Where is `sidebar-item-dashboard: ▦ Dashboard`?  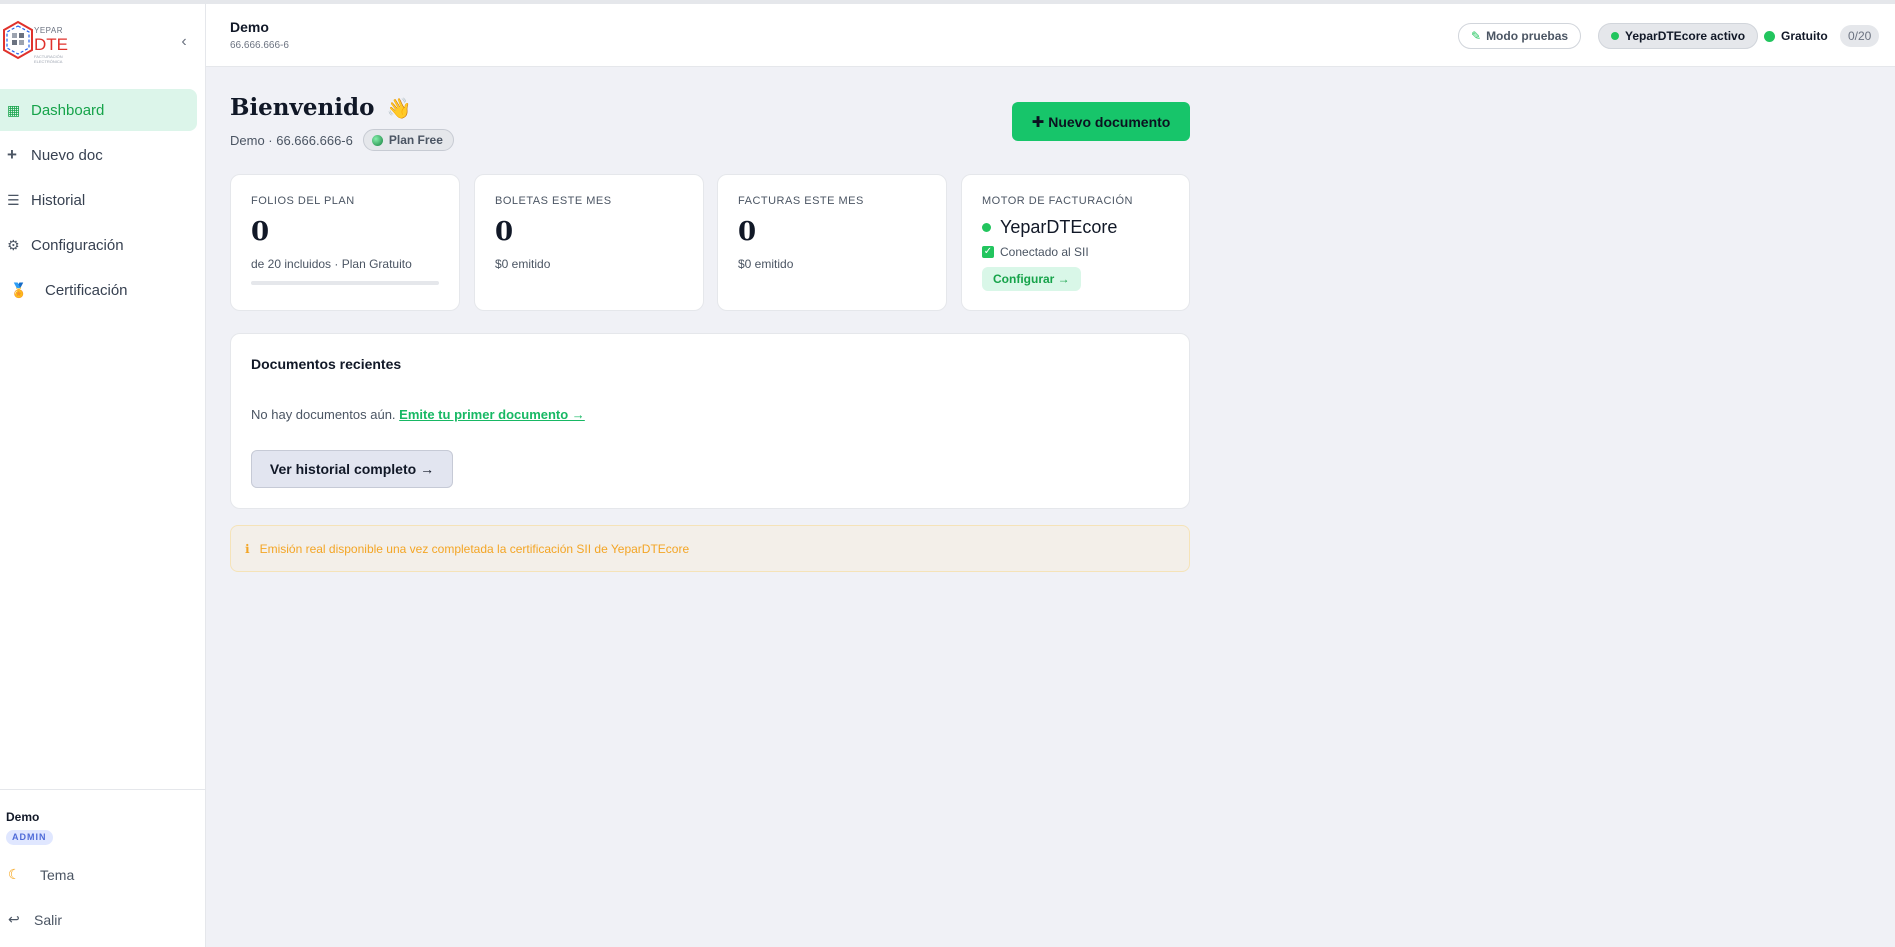
sidebar-item-dashboard: ▦ Dashboard is located at coordinates (98, 110).